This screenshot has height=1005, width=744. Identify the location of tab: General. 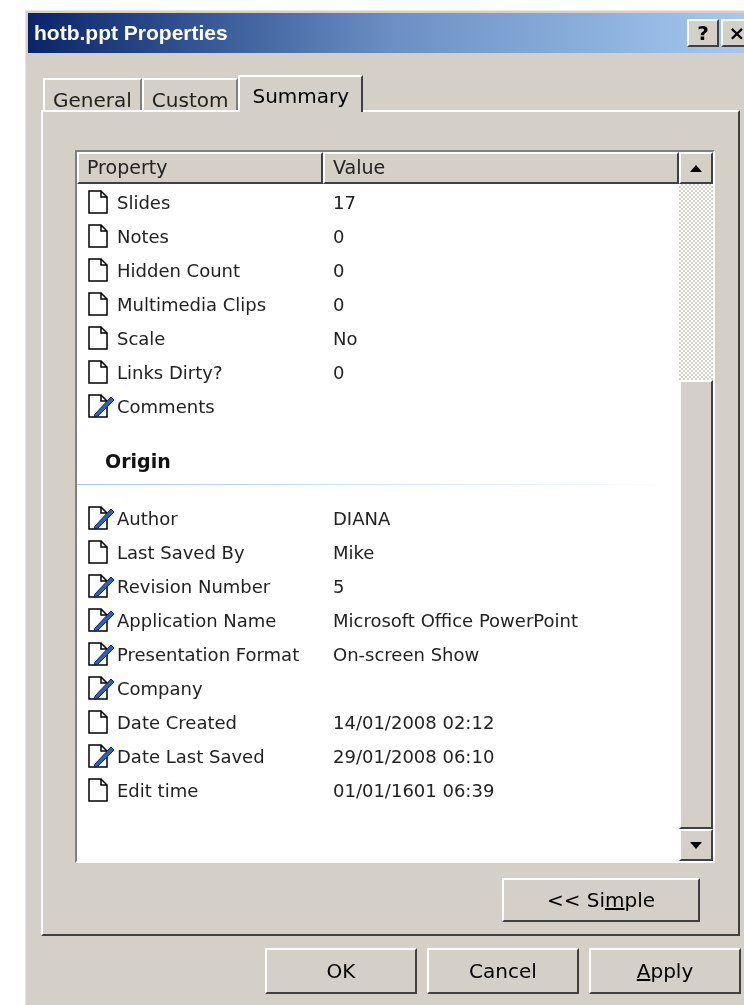
(92, 94).